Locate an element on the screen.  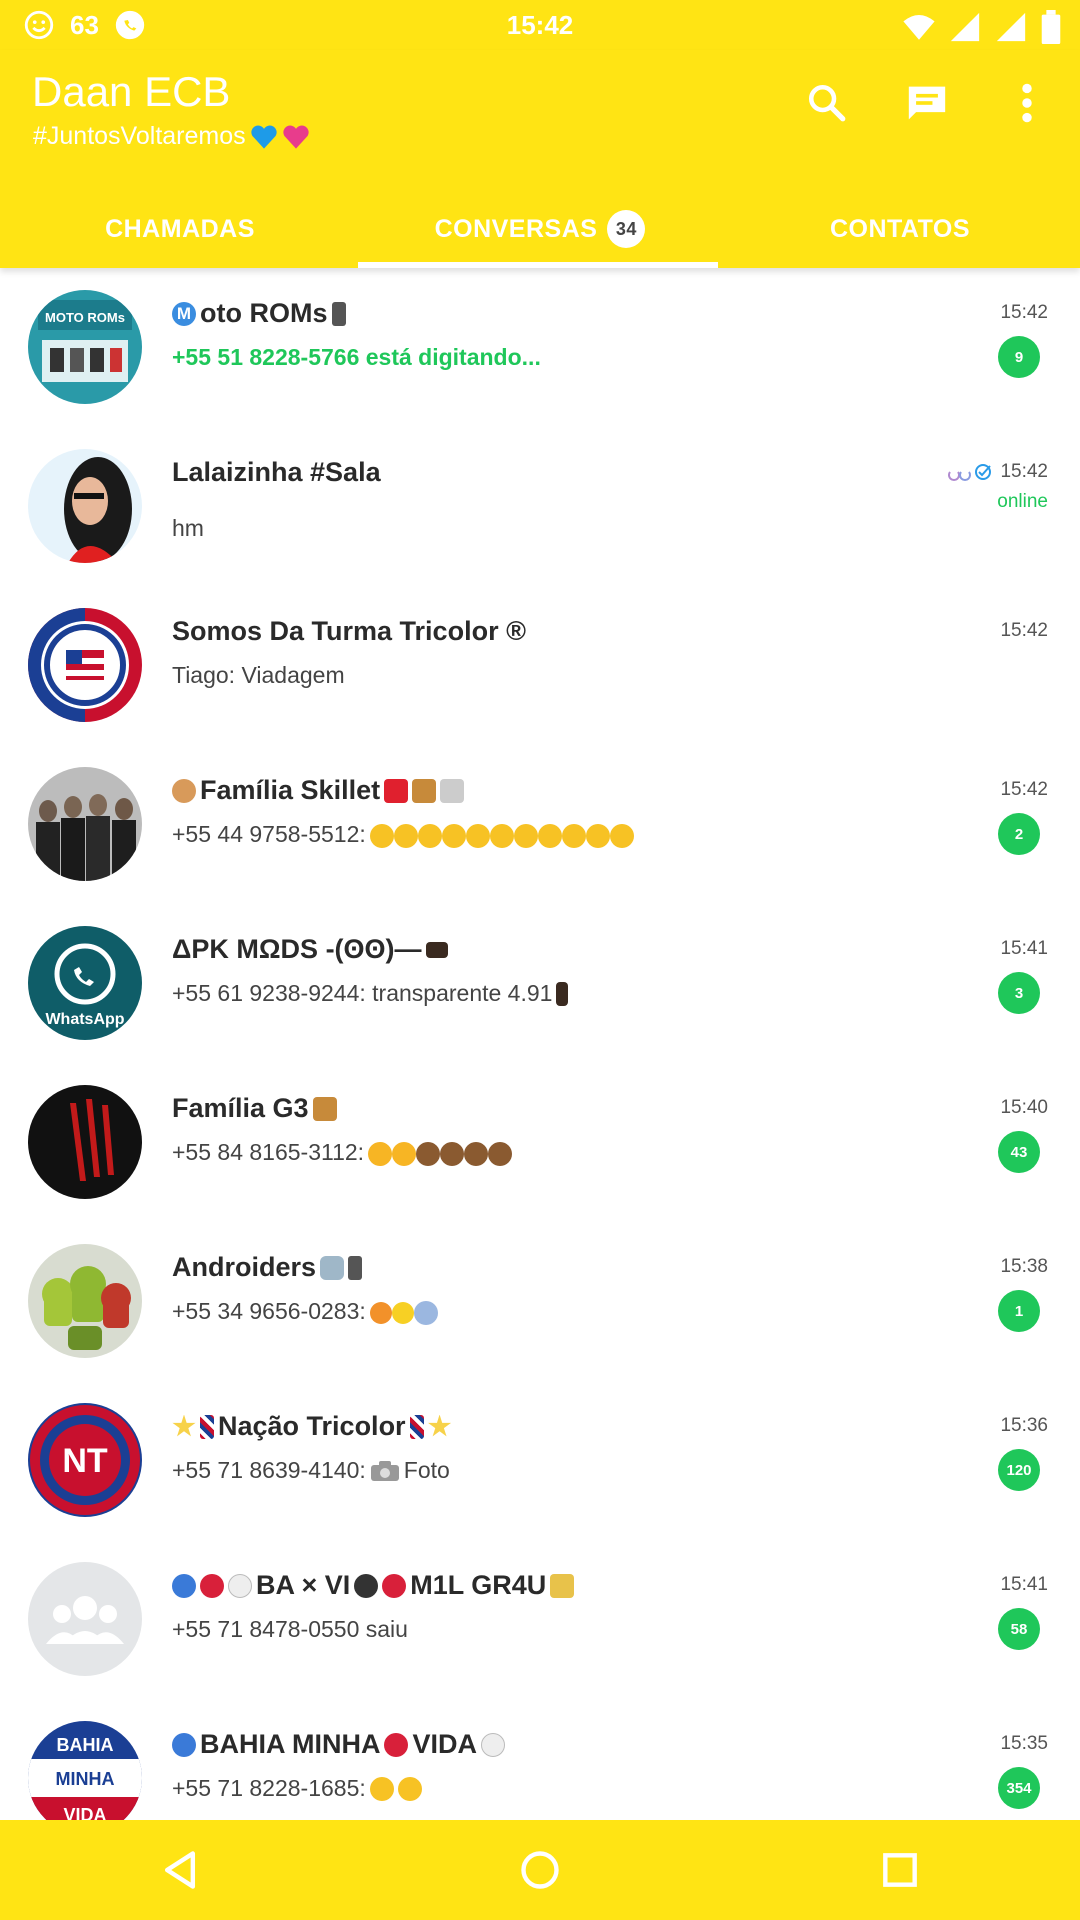
search-button is located at coordinates (827, 103).